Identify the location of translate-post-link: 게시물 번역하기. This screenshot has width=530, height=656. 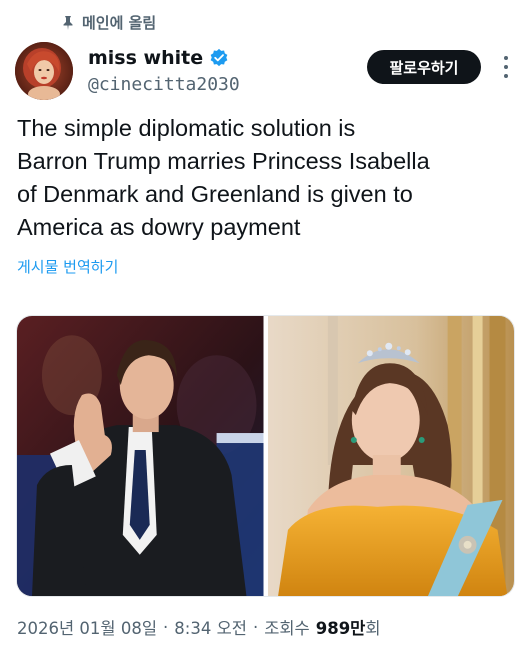
(67, 266).